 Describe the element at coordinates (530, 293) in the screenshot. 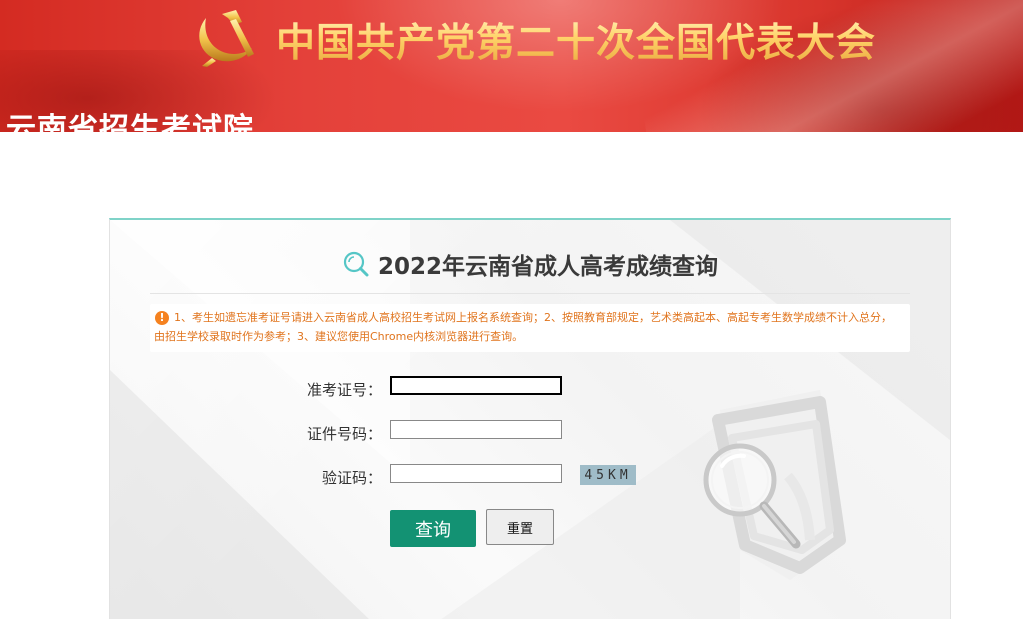

I see `title-divider` at that location.